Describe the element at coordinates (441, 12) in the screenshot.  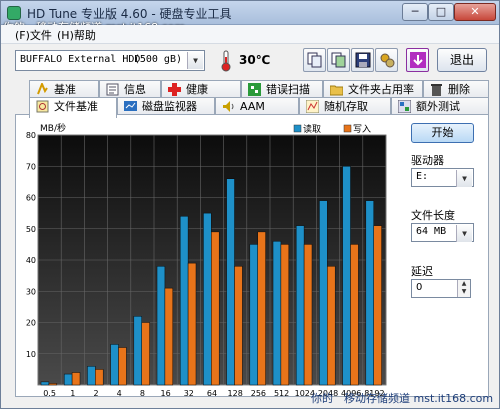
I see `maximize-button: □` at that location.